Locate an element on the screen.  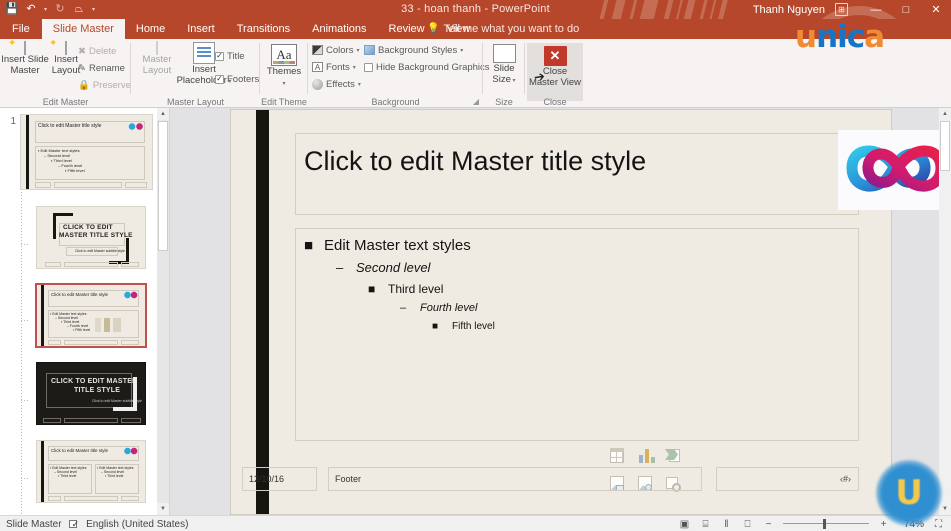
title-checkbox: ✓ is located at coordinates (219, 56).